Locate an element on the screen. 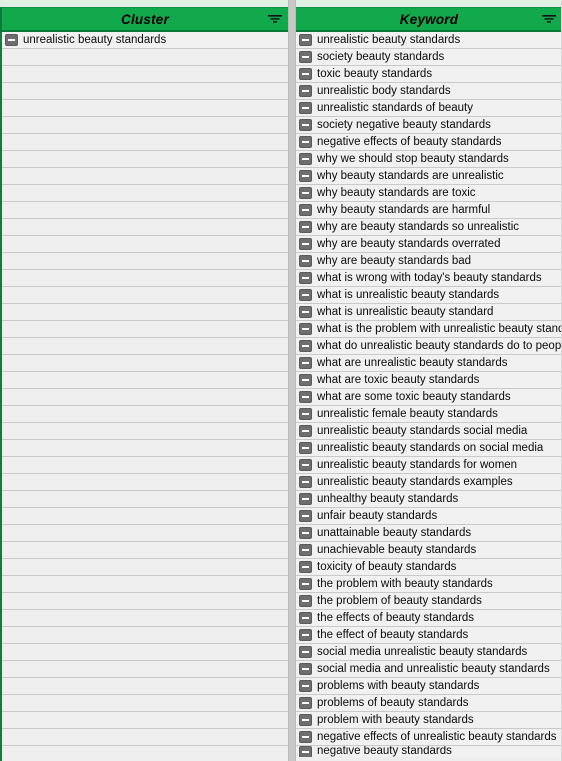  table-row: what are unrealistic beauty standards is located at coordinates (429, 363).